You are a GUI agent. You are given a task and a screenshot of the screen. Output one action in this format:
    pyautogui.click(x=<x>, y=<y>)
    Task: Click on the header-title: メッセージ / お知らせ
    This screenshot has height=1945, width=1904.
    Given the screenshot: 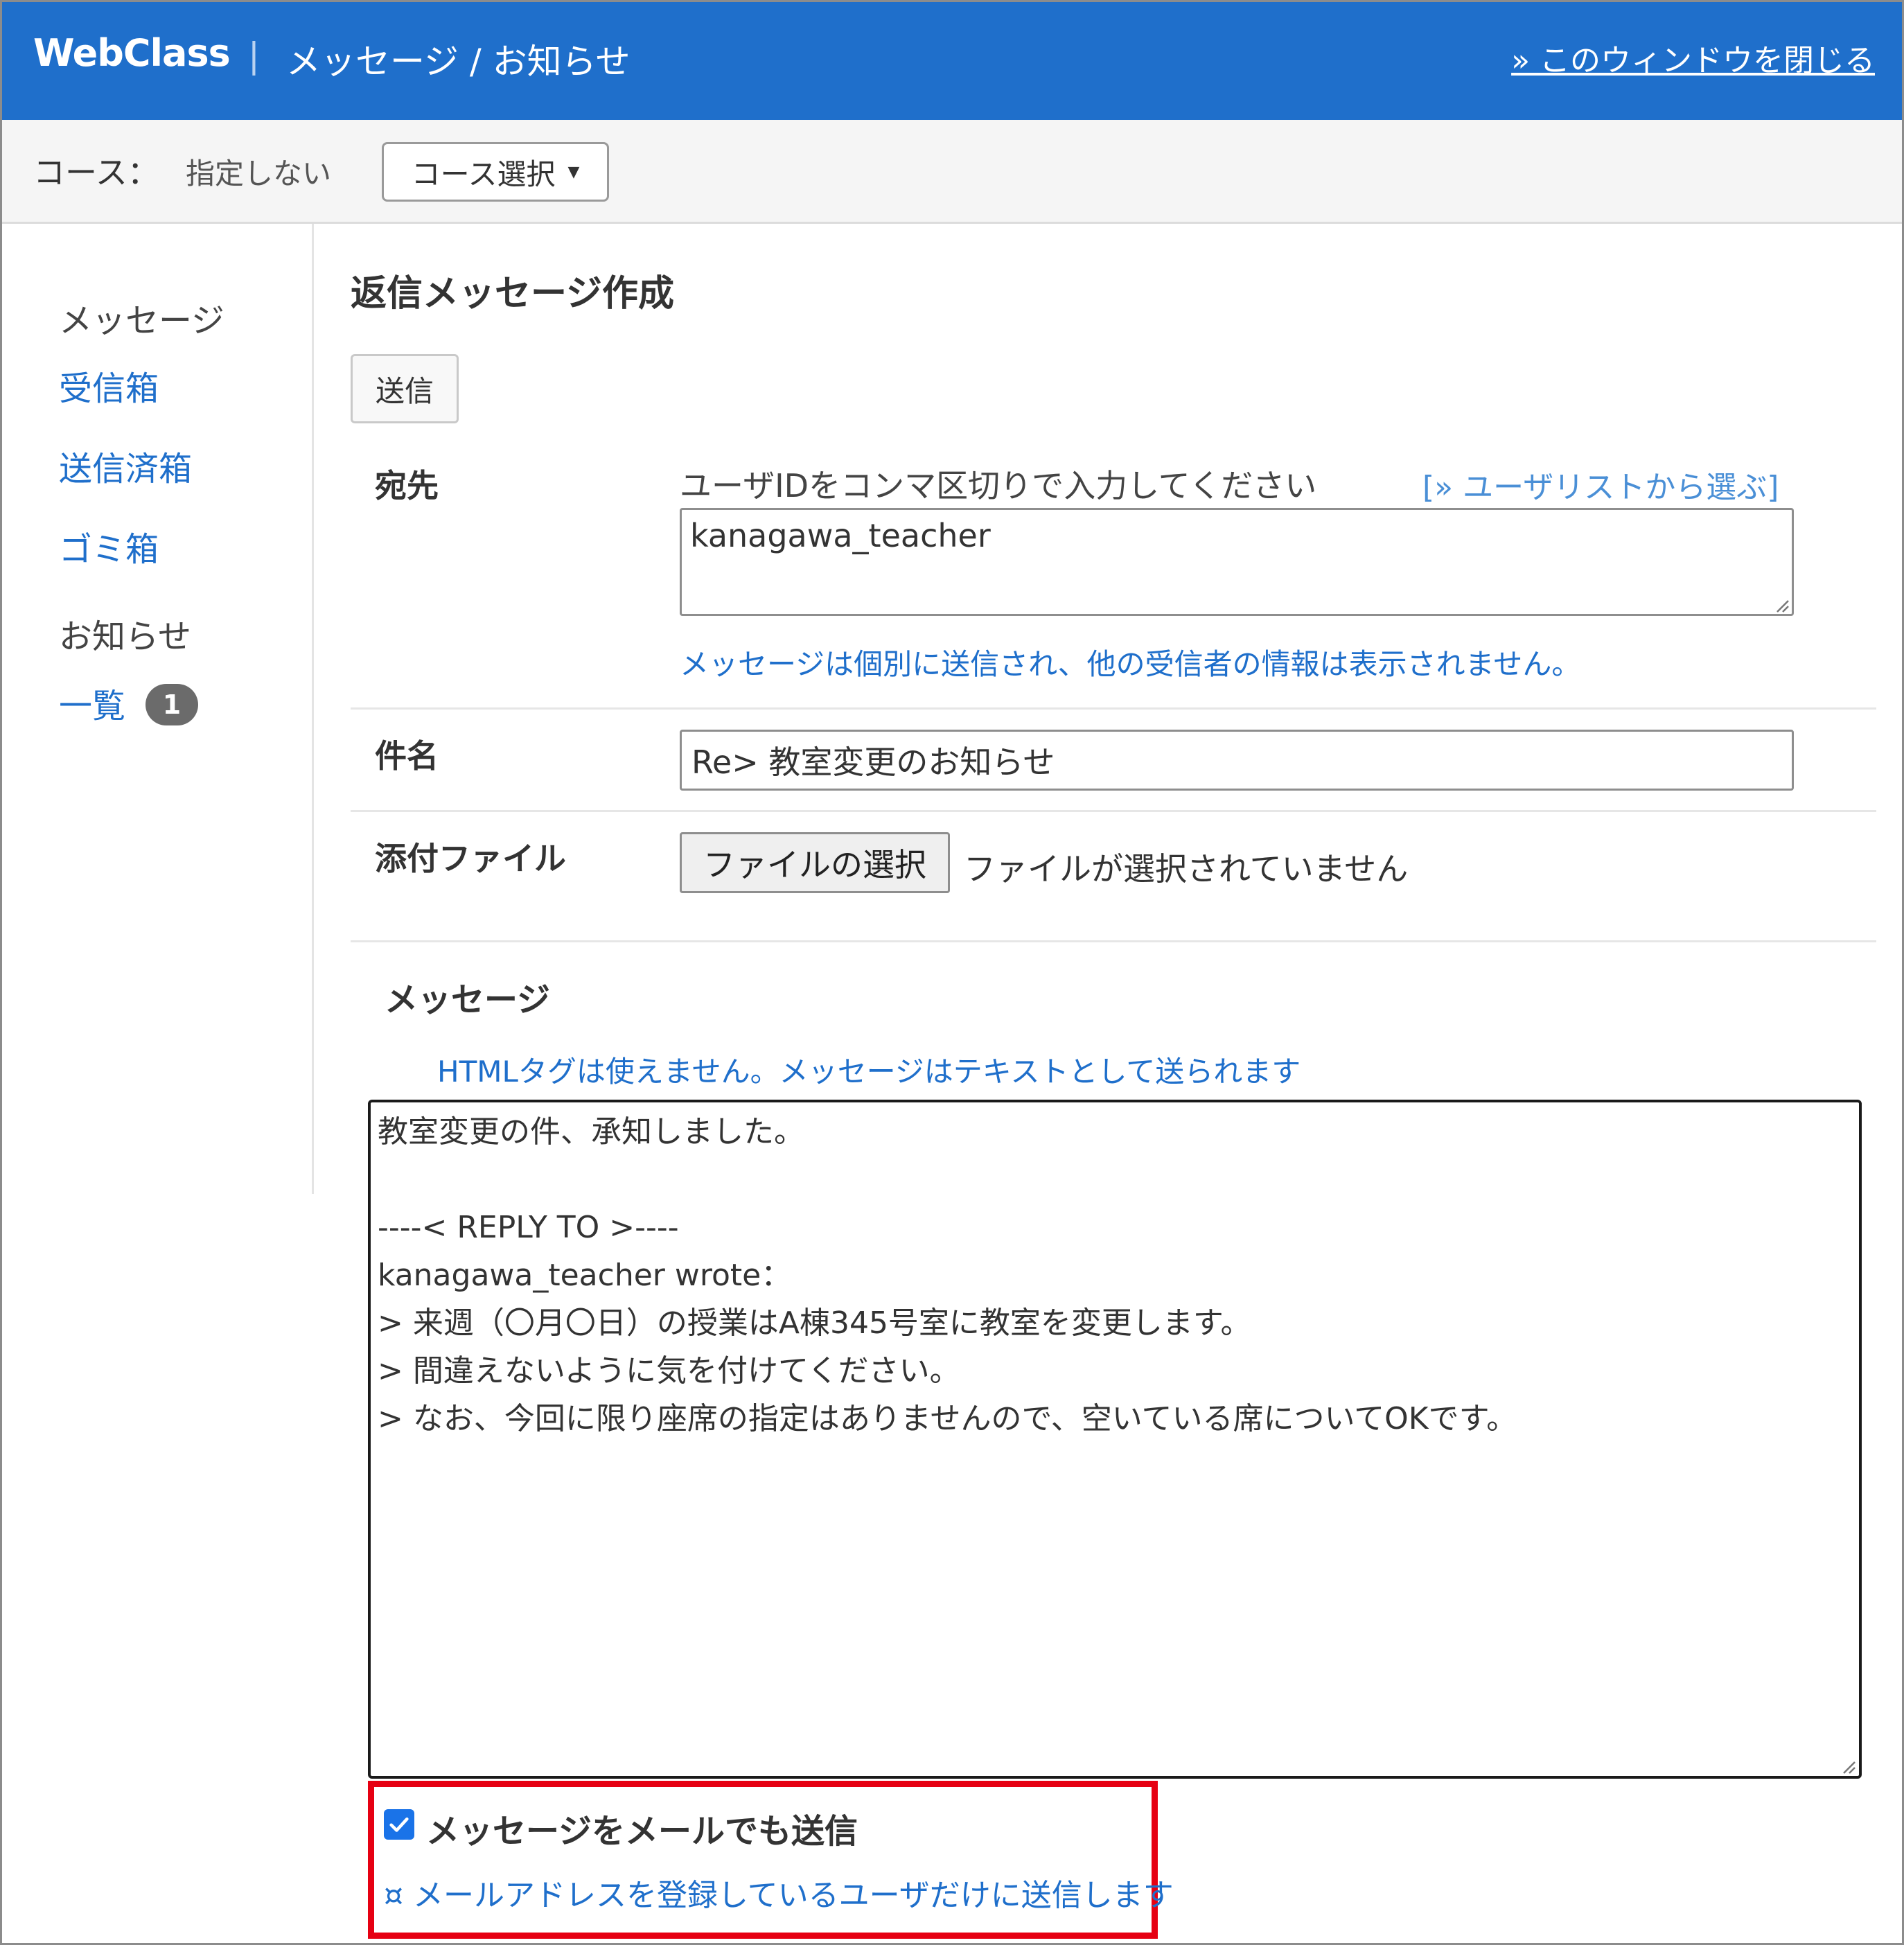 What is the action you would take?
    pyautogui.click(x=458, y=62)
    